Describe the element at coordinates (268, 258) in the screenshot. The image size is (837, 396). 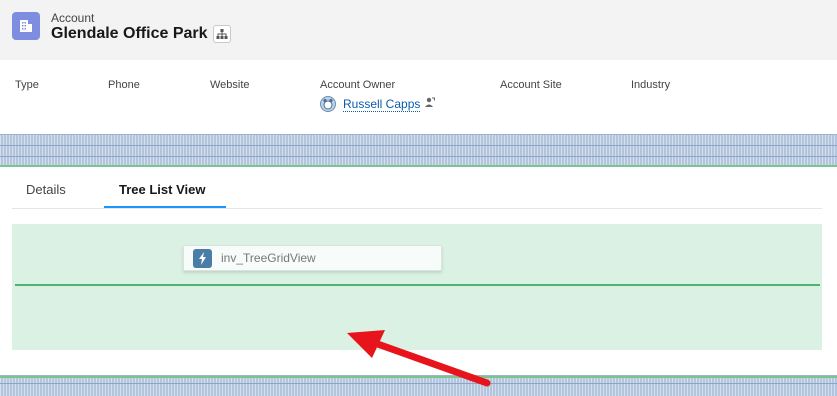
I see `component-label: inv_TreeGridView` at that location.